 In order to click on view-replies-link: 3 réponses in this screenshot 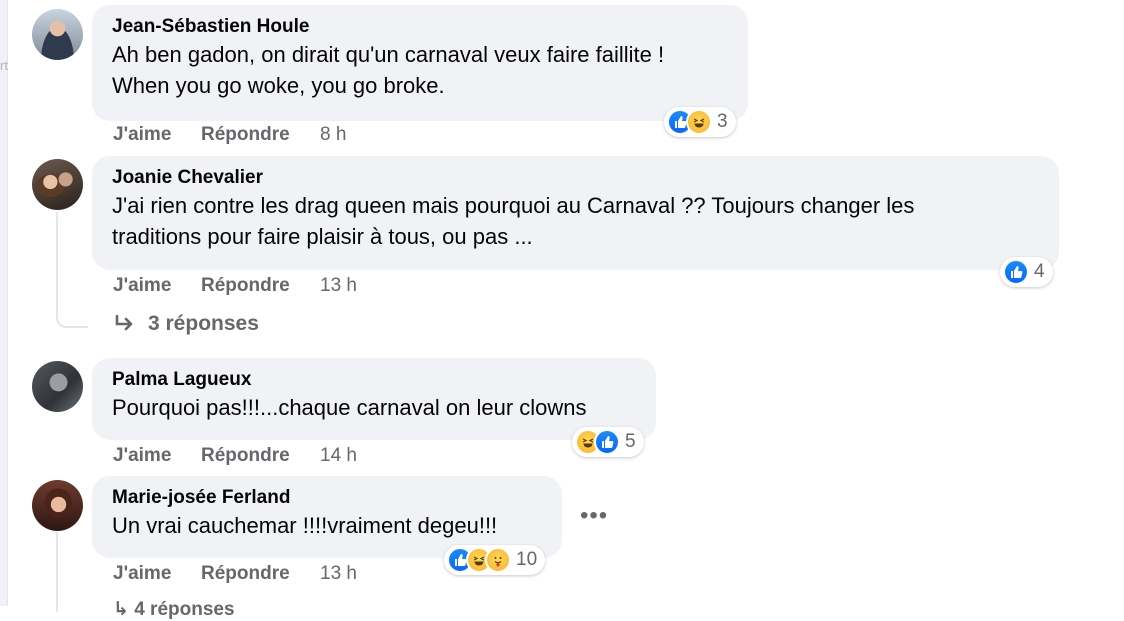, I will do `click(186, 324)`.